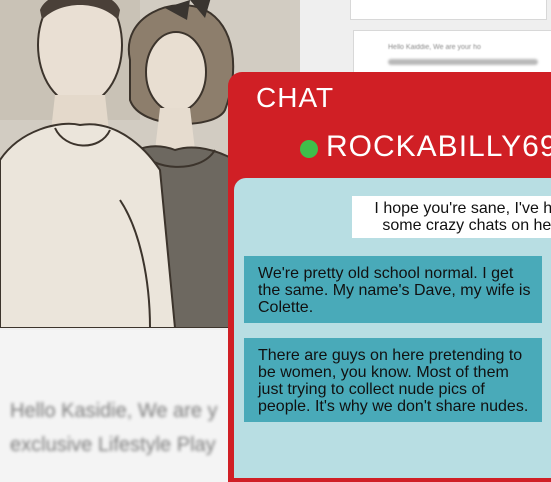 The image size is (551, 482). I want to click on chat-username: ROCKABILLY69, so click(438, 147).